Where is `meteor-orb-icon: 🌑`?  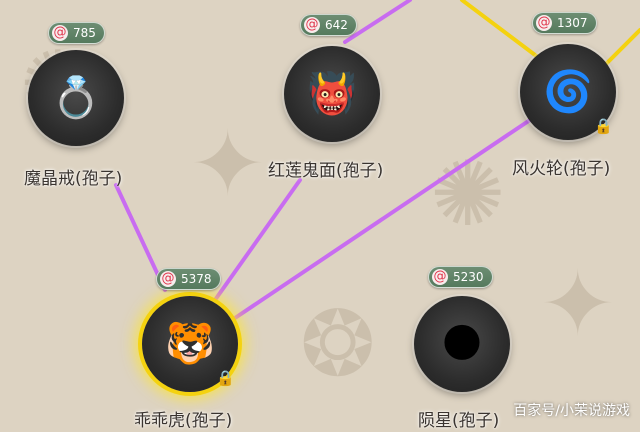 meteor-orb-icon: 🌑 is located at coordinates (462, 344).